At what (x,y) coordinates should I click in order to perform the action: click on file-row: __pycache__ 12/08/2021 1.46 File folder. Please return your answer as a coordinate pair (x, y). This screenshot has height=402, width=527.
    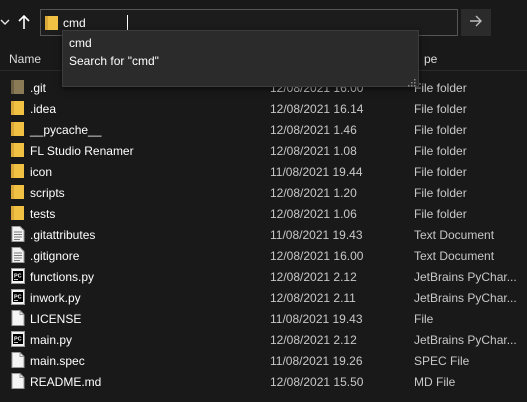
    Looking at the image, I should click on (263, 129).